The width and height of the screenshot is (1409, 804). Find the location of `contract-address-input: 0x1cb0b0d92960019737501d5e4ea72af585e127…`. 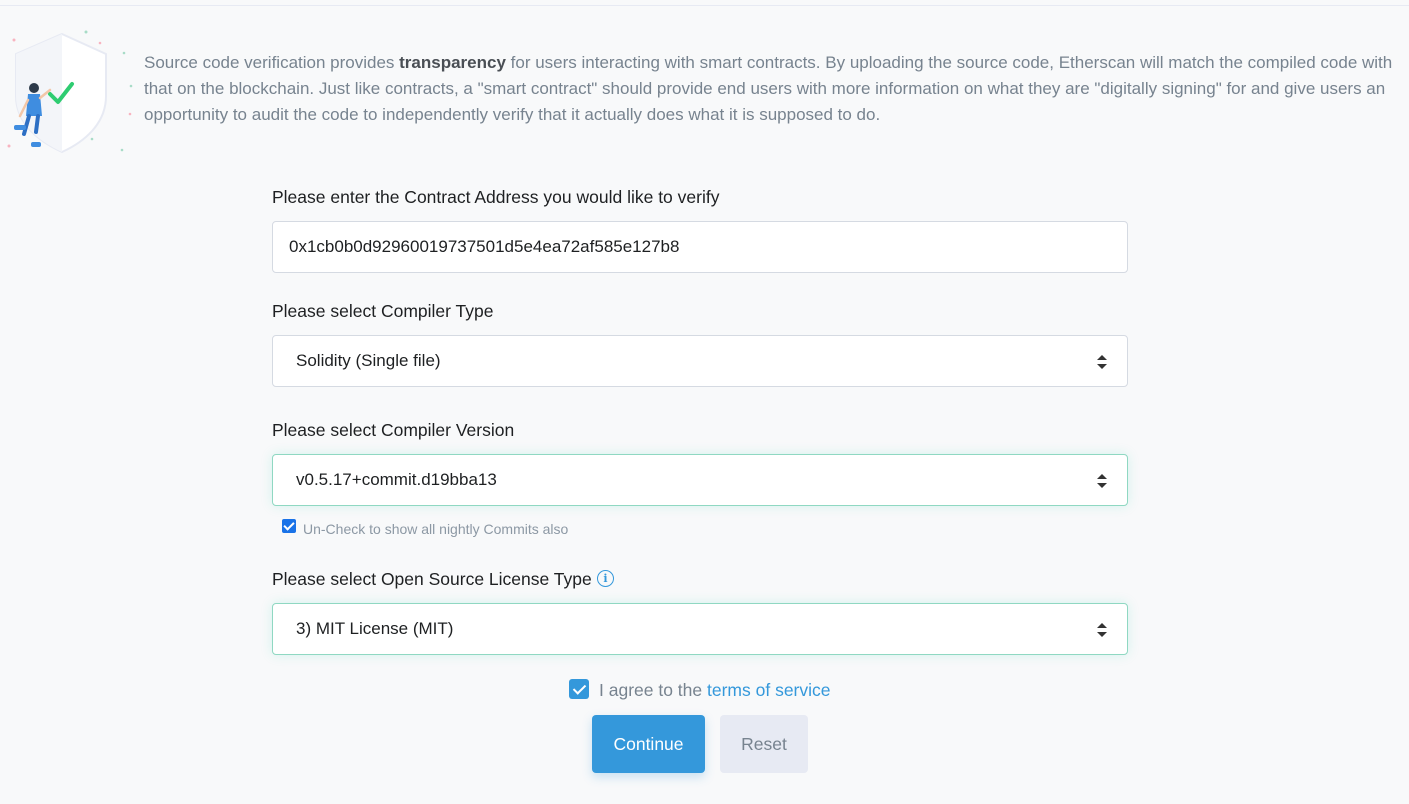

contract-address-input: 0x1cb0b0d92960019737501d5e4ea72af585e127… is located at coordinates (700, 247).